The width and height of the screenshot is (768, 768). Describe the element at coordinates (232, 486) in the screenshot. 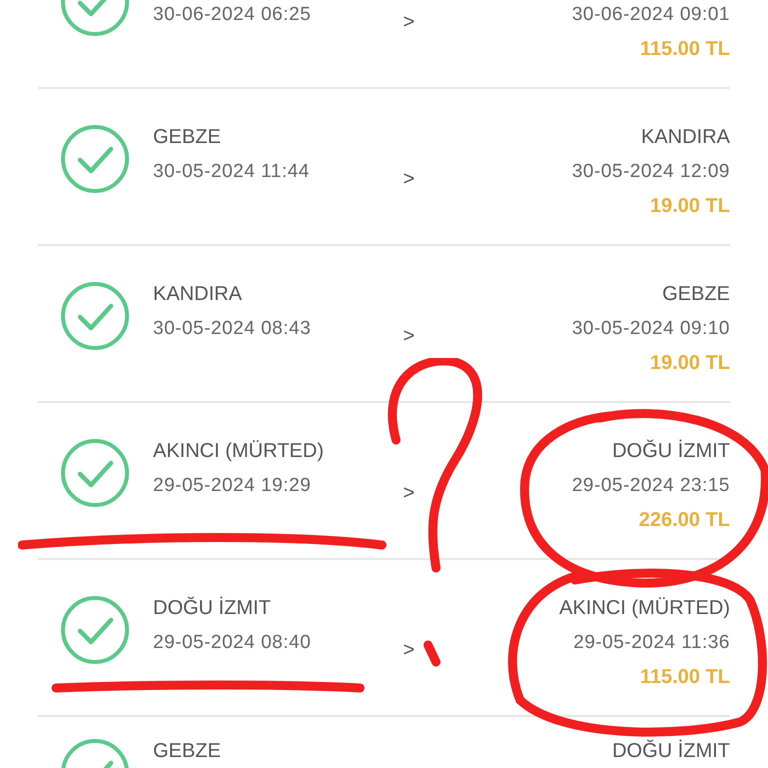

I see `departure-time: 29-05-2024 19:29` at that location.